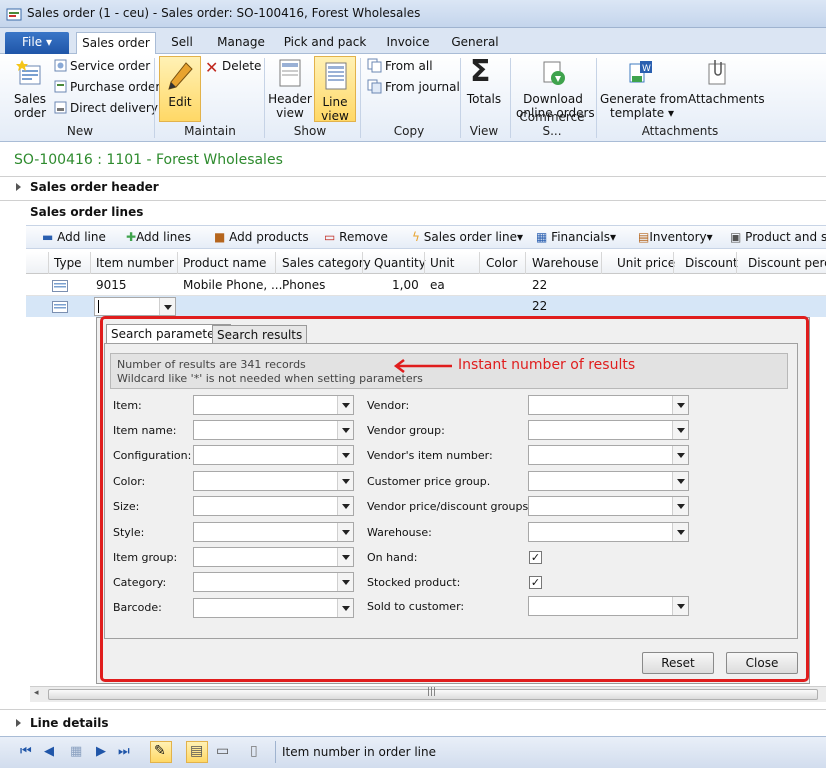  I want to click on group-maintain: Maintain, so click(210, 131).